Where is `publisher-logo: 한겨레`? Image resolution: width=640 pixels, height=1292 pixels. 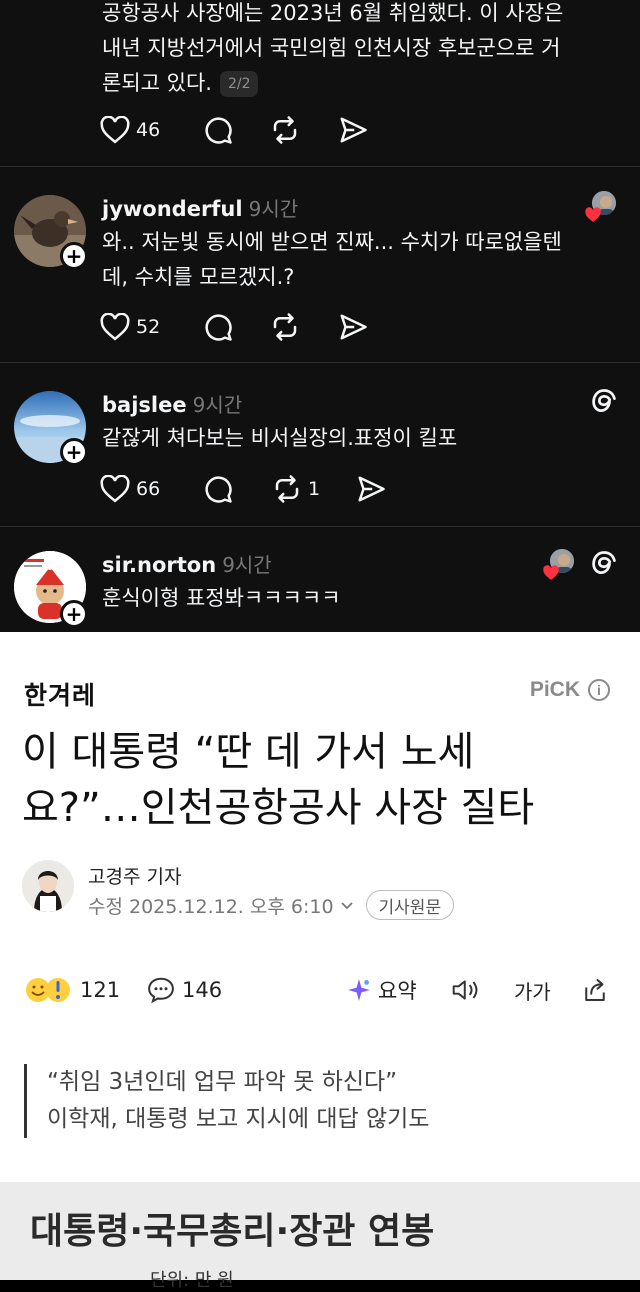 publisher-logo: 한겨레 is located at coordinates (60, 694).